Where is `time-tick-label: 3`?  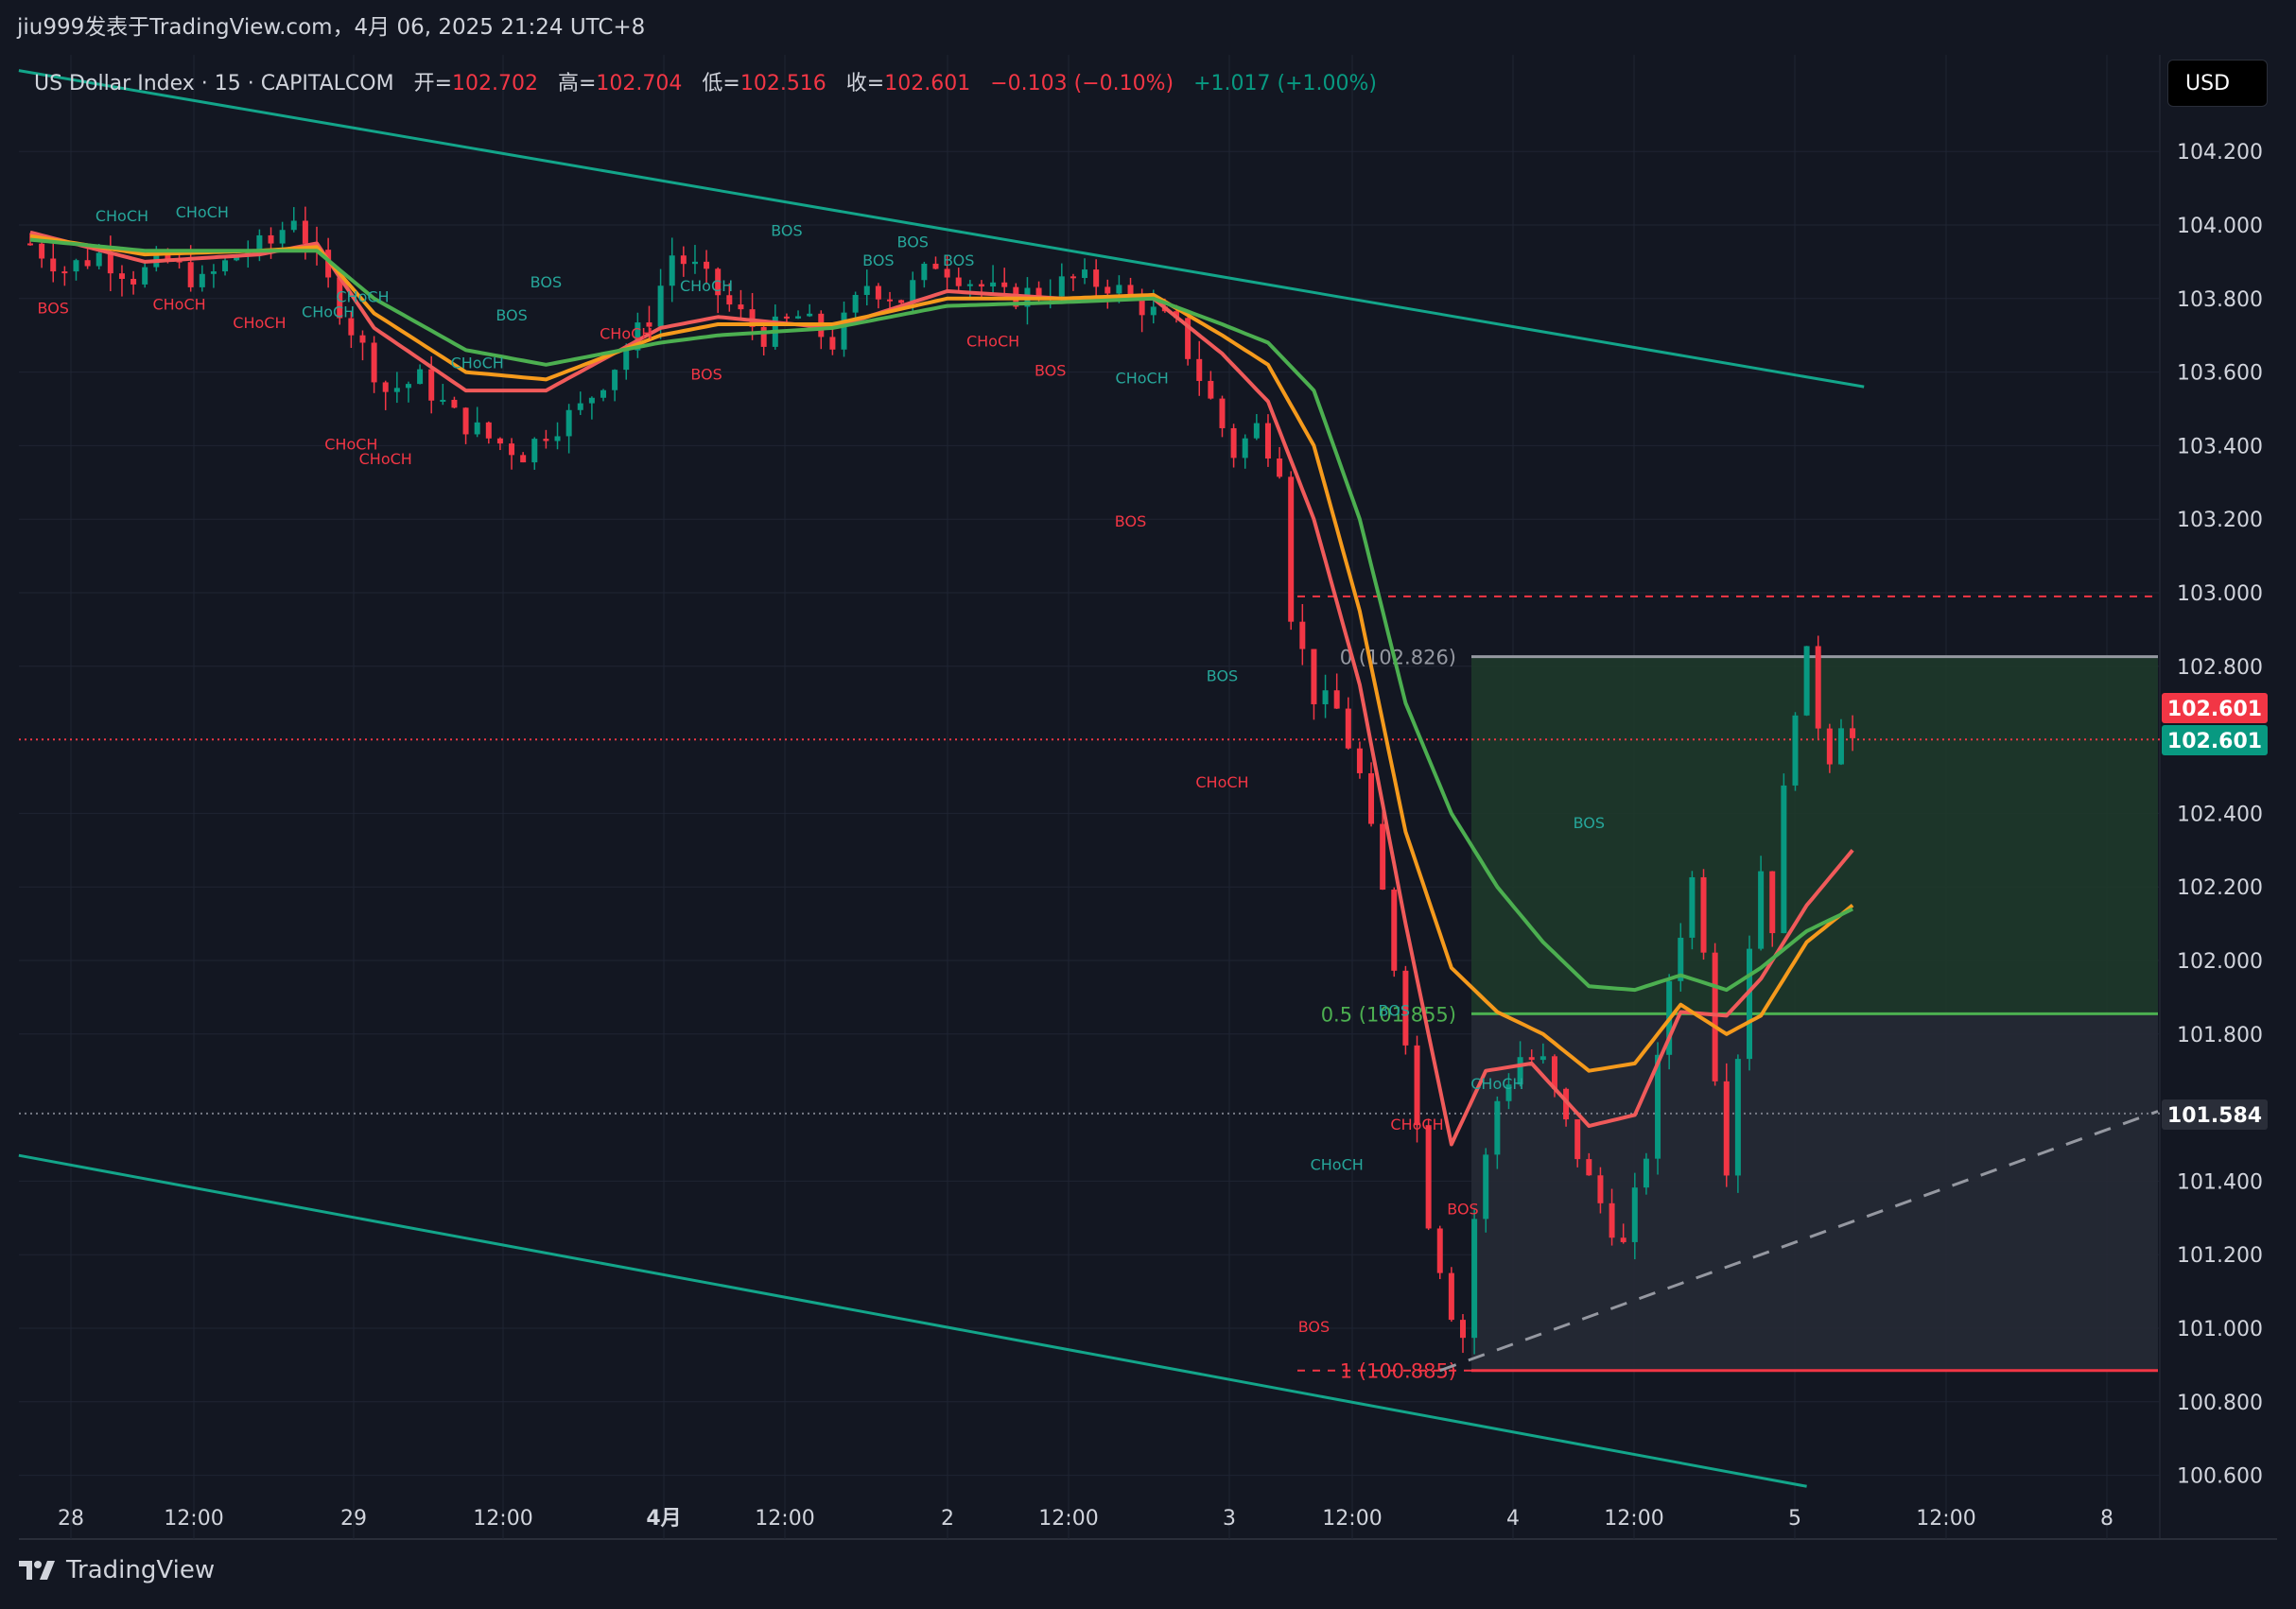 time-tick-label: 3 is located at coordinates (1230, 1519).